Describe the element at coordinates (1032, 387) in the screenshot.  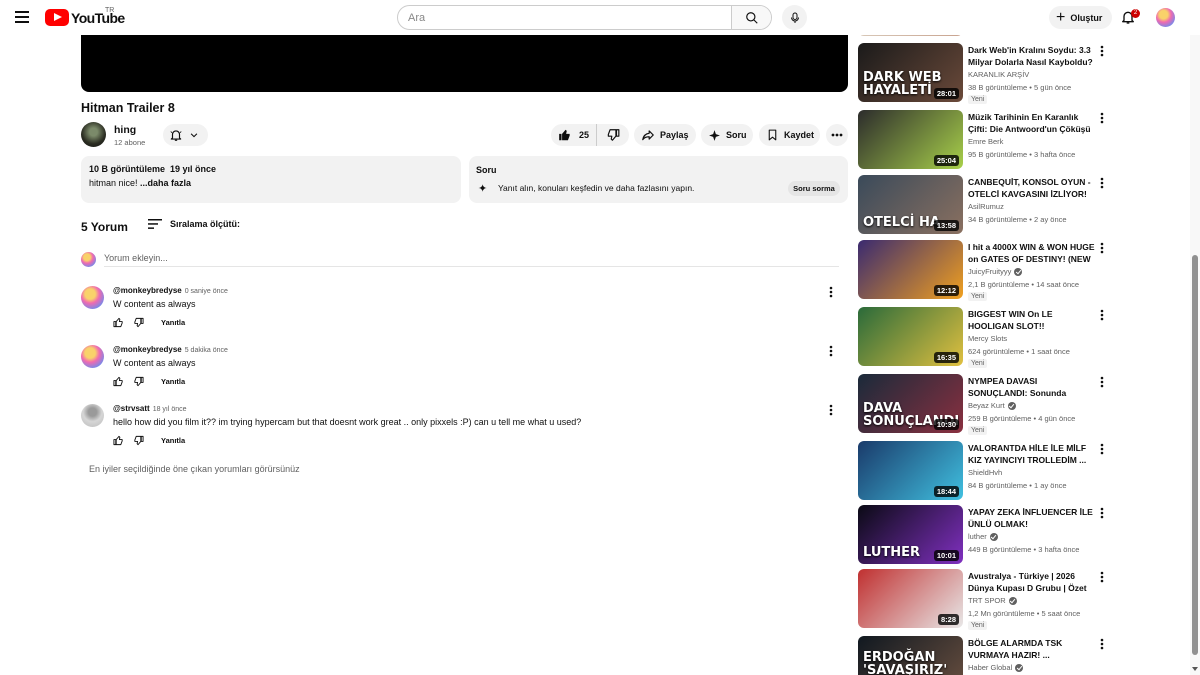
I see `recommendation-title: NYMPEA DAVASI SONUÇLANDI: Sonunda` at that location.